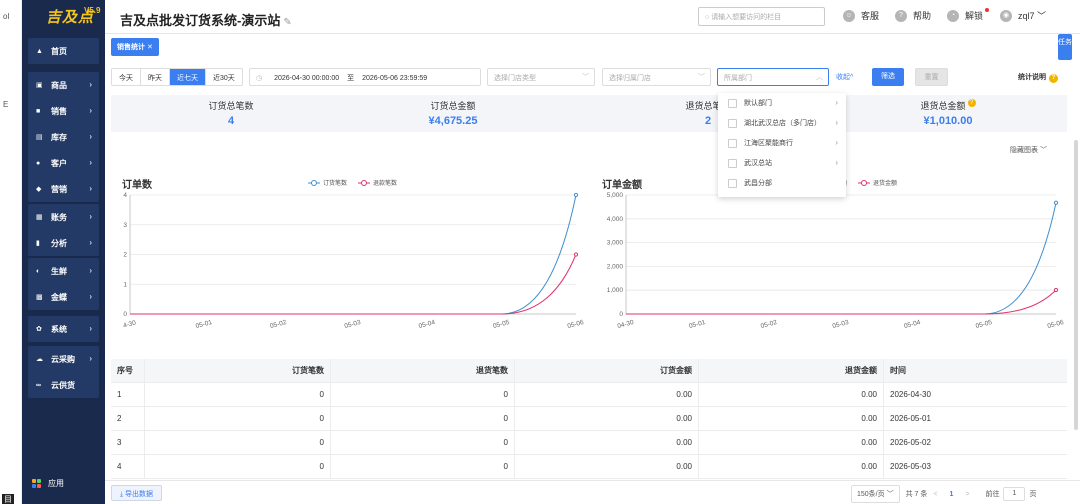  Describe the element at coordinates (1076, 285) in the screenshot. I see `vertical-scrollbar` at that location.